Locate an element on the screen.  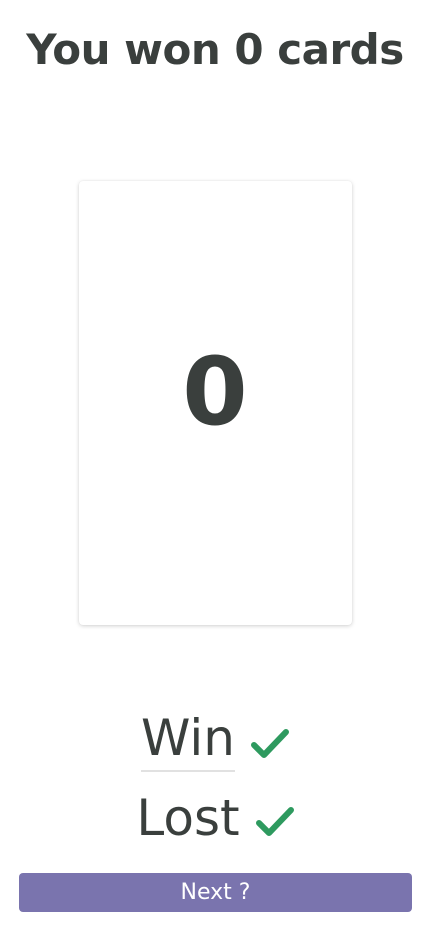
card-value: 0 is located at coordinates (215, 392).